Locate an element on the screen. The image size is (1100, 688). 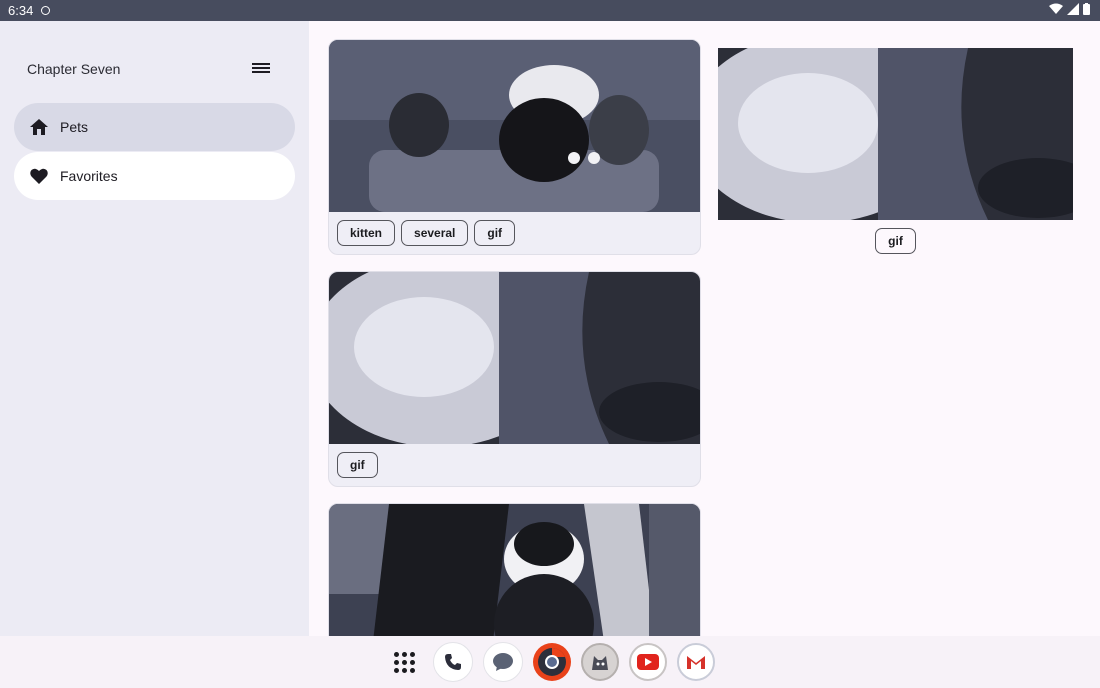
status-icons is located at coordinates (1069, 9).